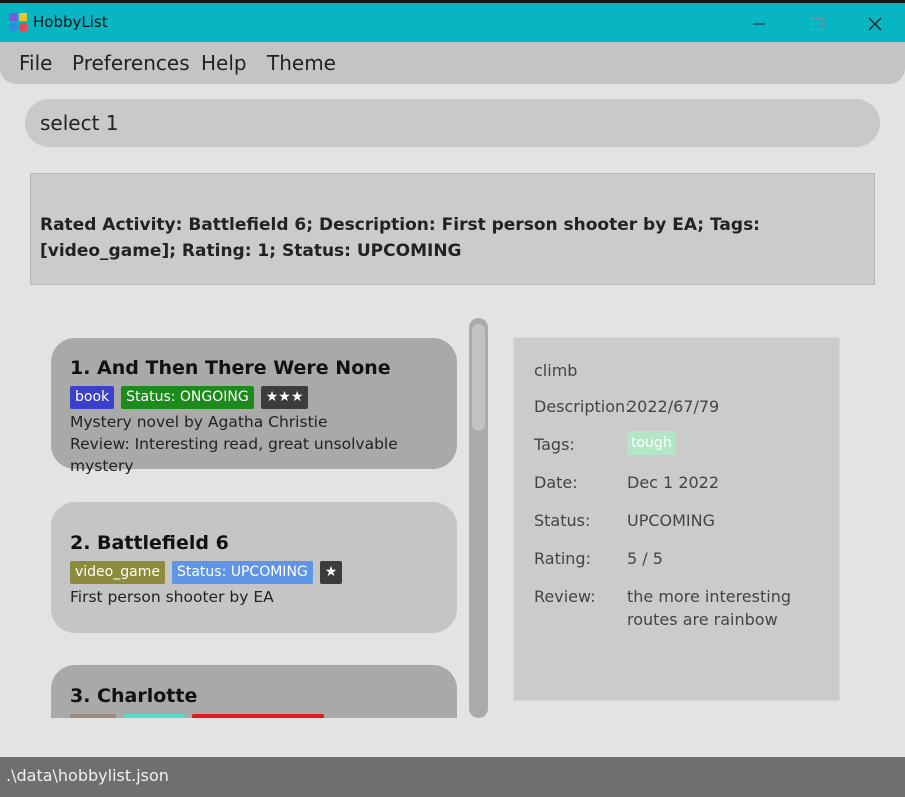  What do you see at coordinates (331, 572) in the screenshot?
I see `rating-stars: ★` at bounding box center [331, 572].